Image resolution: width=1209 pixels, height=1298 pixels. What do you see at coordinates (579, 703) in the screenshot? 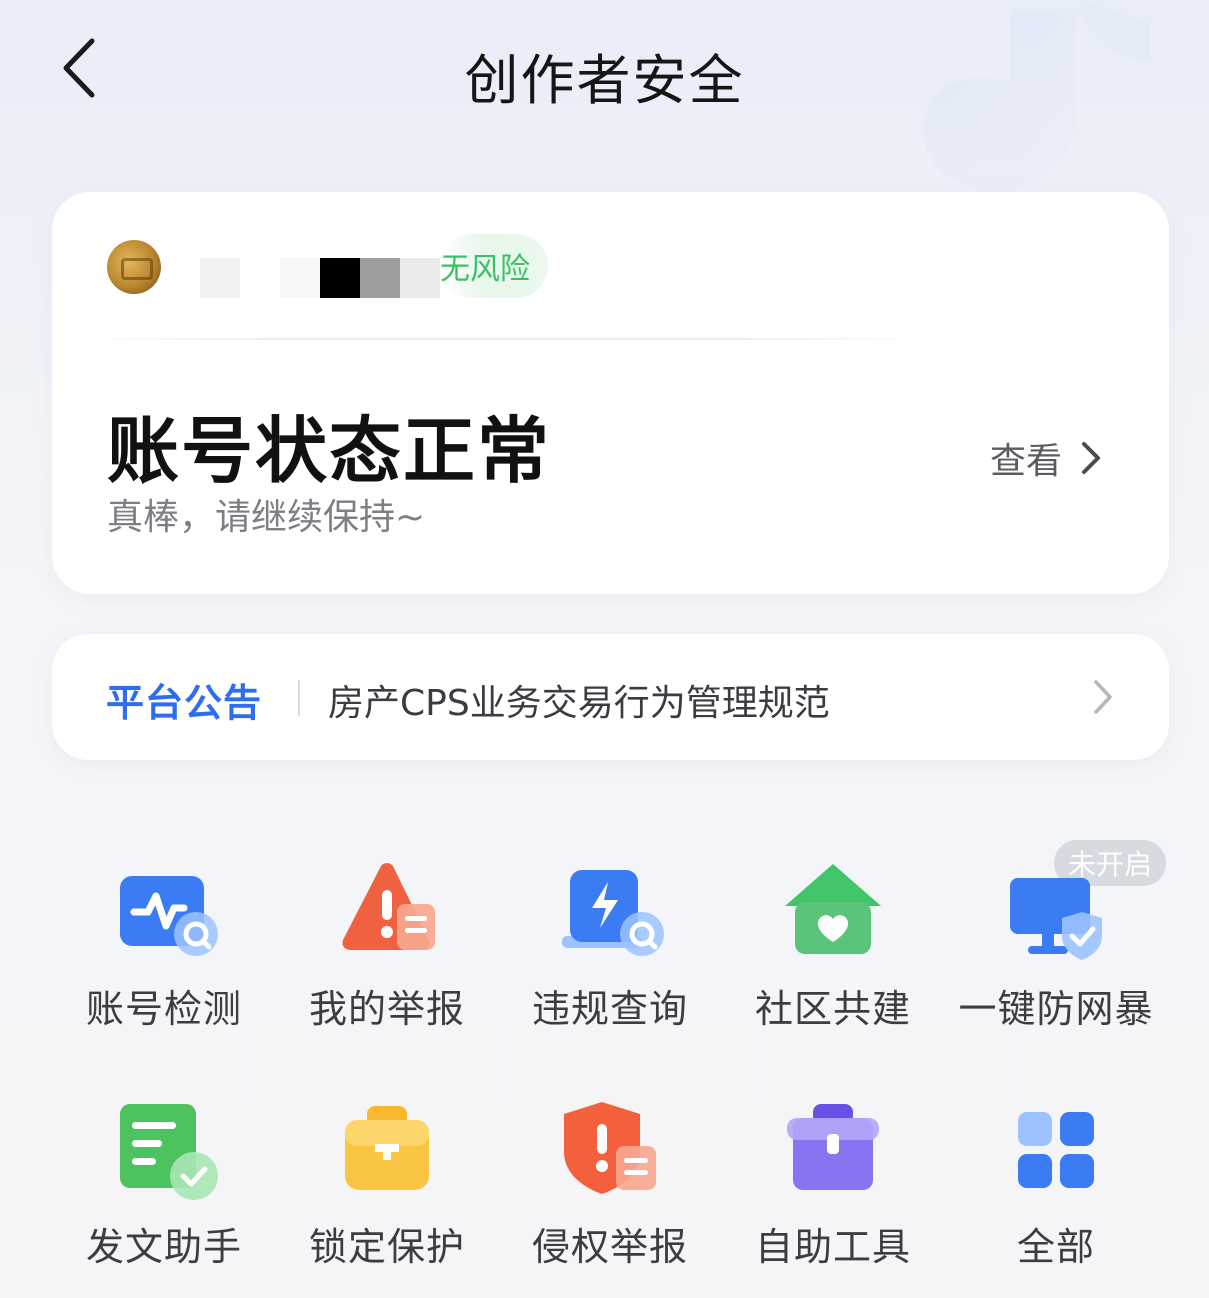
I see `announcement-text: 房产CPS业务交易行为管理规范` at bounding box center [579, 703].